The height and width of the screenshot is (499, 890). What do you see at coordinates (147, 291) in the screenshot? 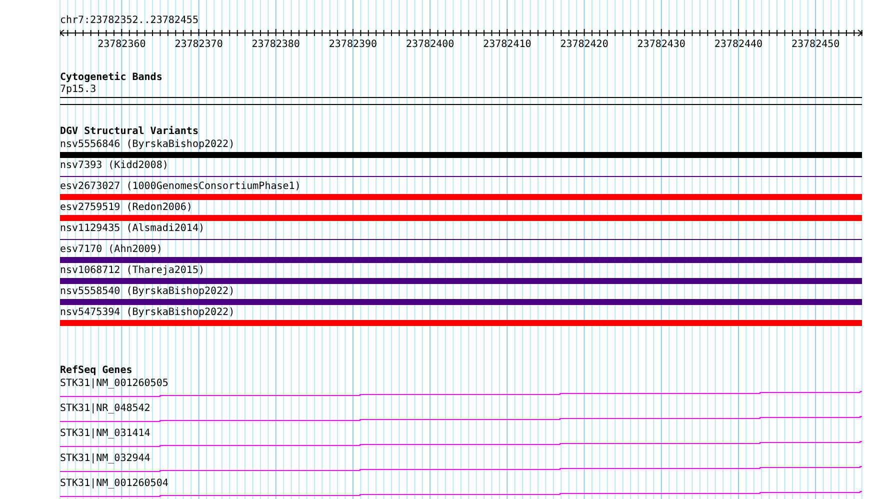
I see `variant-label: nsv5558540 (ByrskaBishop2022)` at bounding box center [147, 291].